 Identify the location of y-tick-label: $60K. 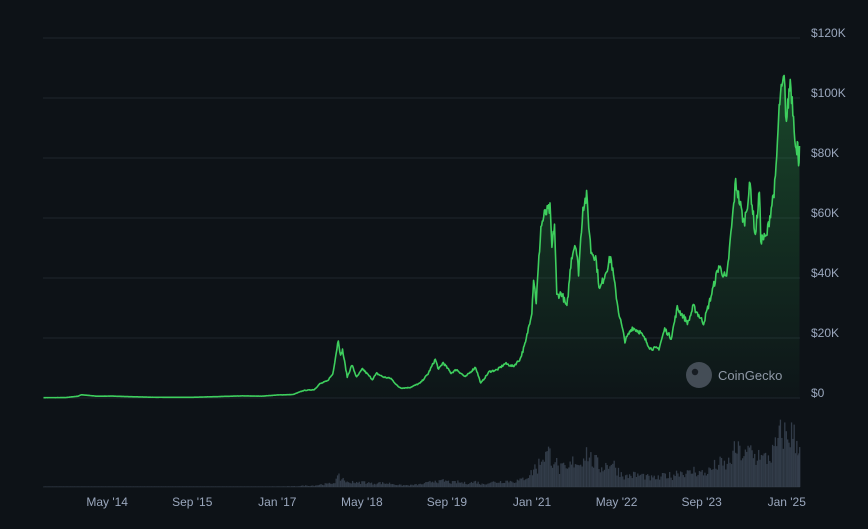
(825, 213).